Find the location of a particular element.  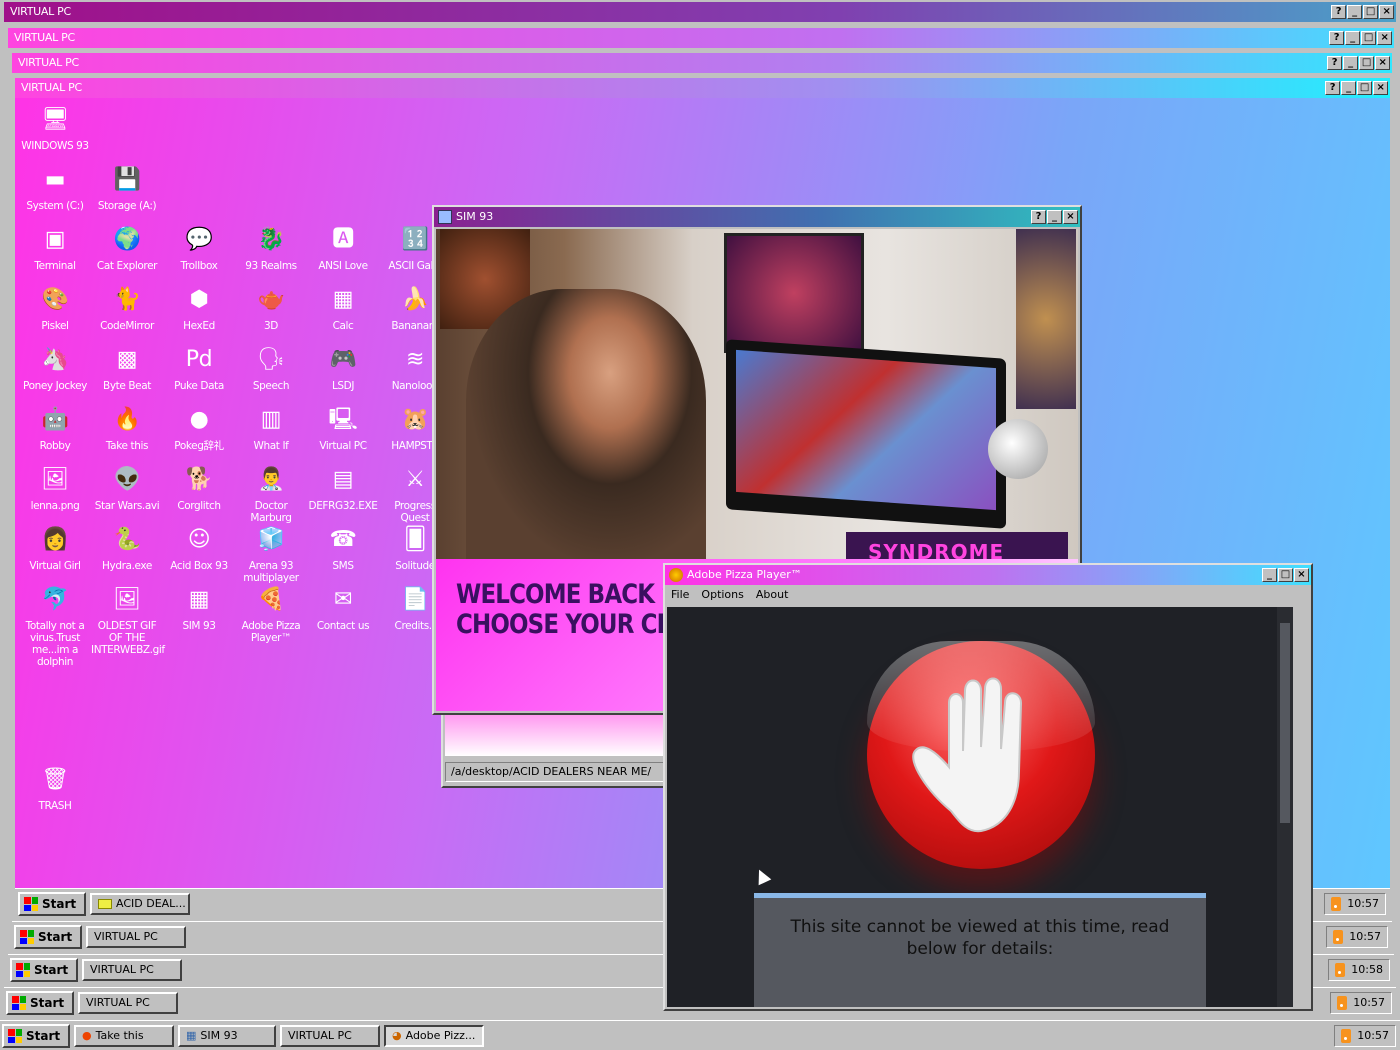

desktop-icon: ▣ Terminal is located at coordinates (55, 248).